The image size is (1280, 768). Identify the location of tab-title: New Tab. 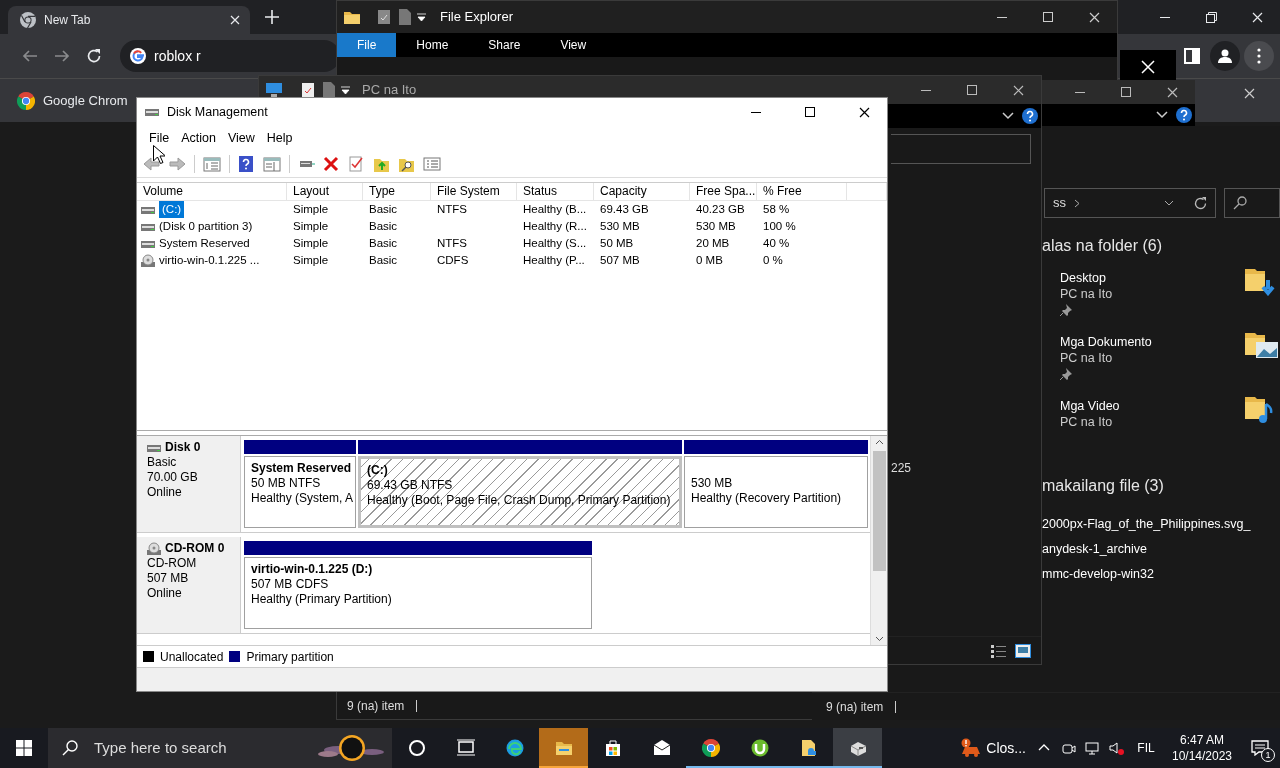
(68, 20).